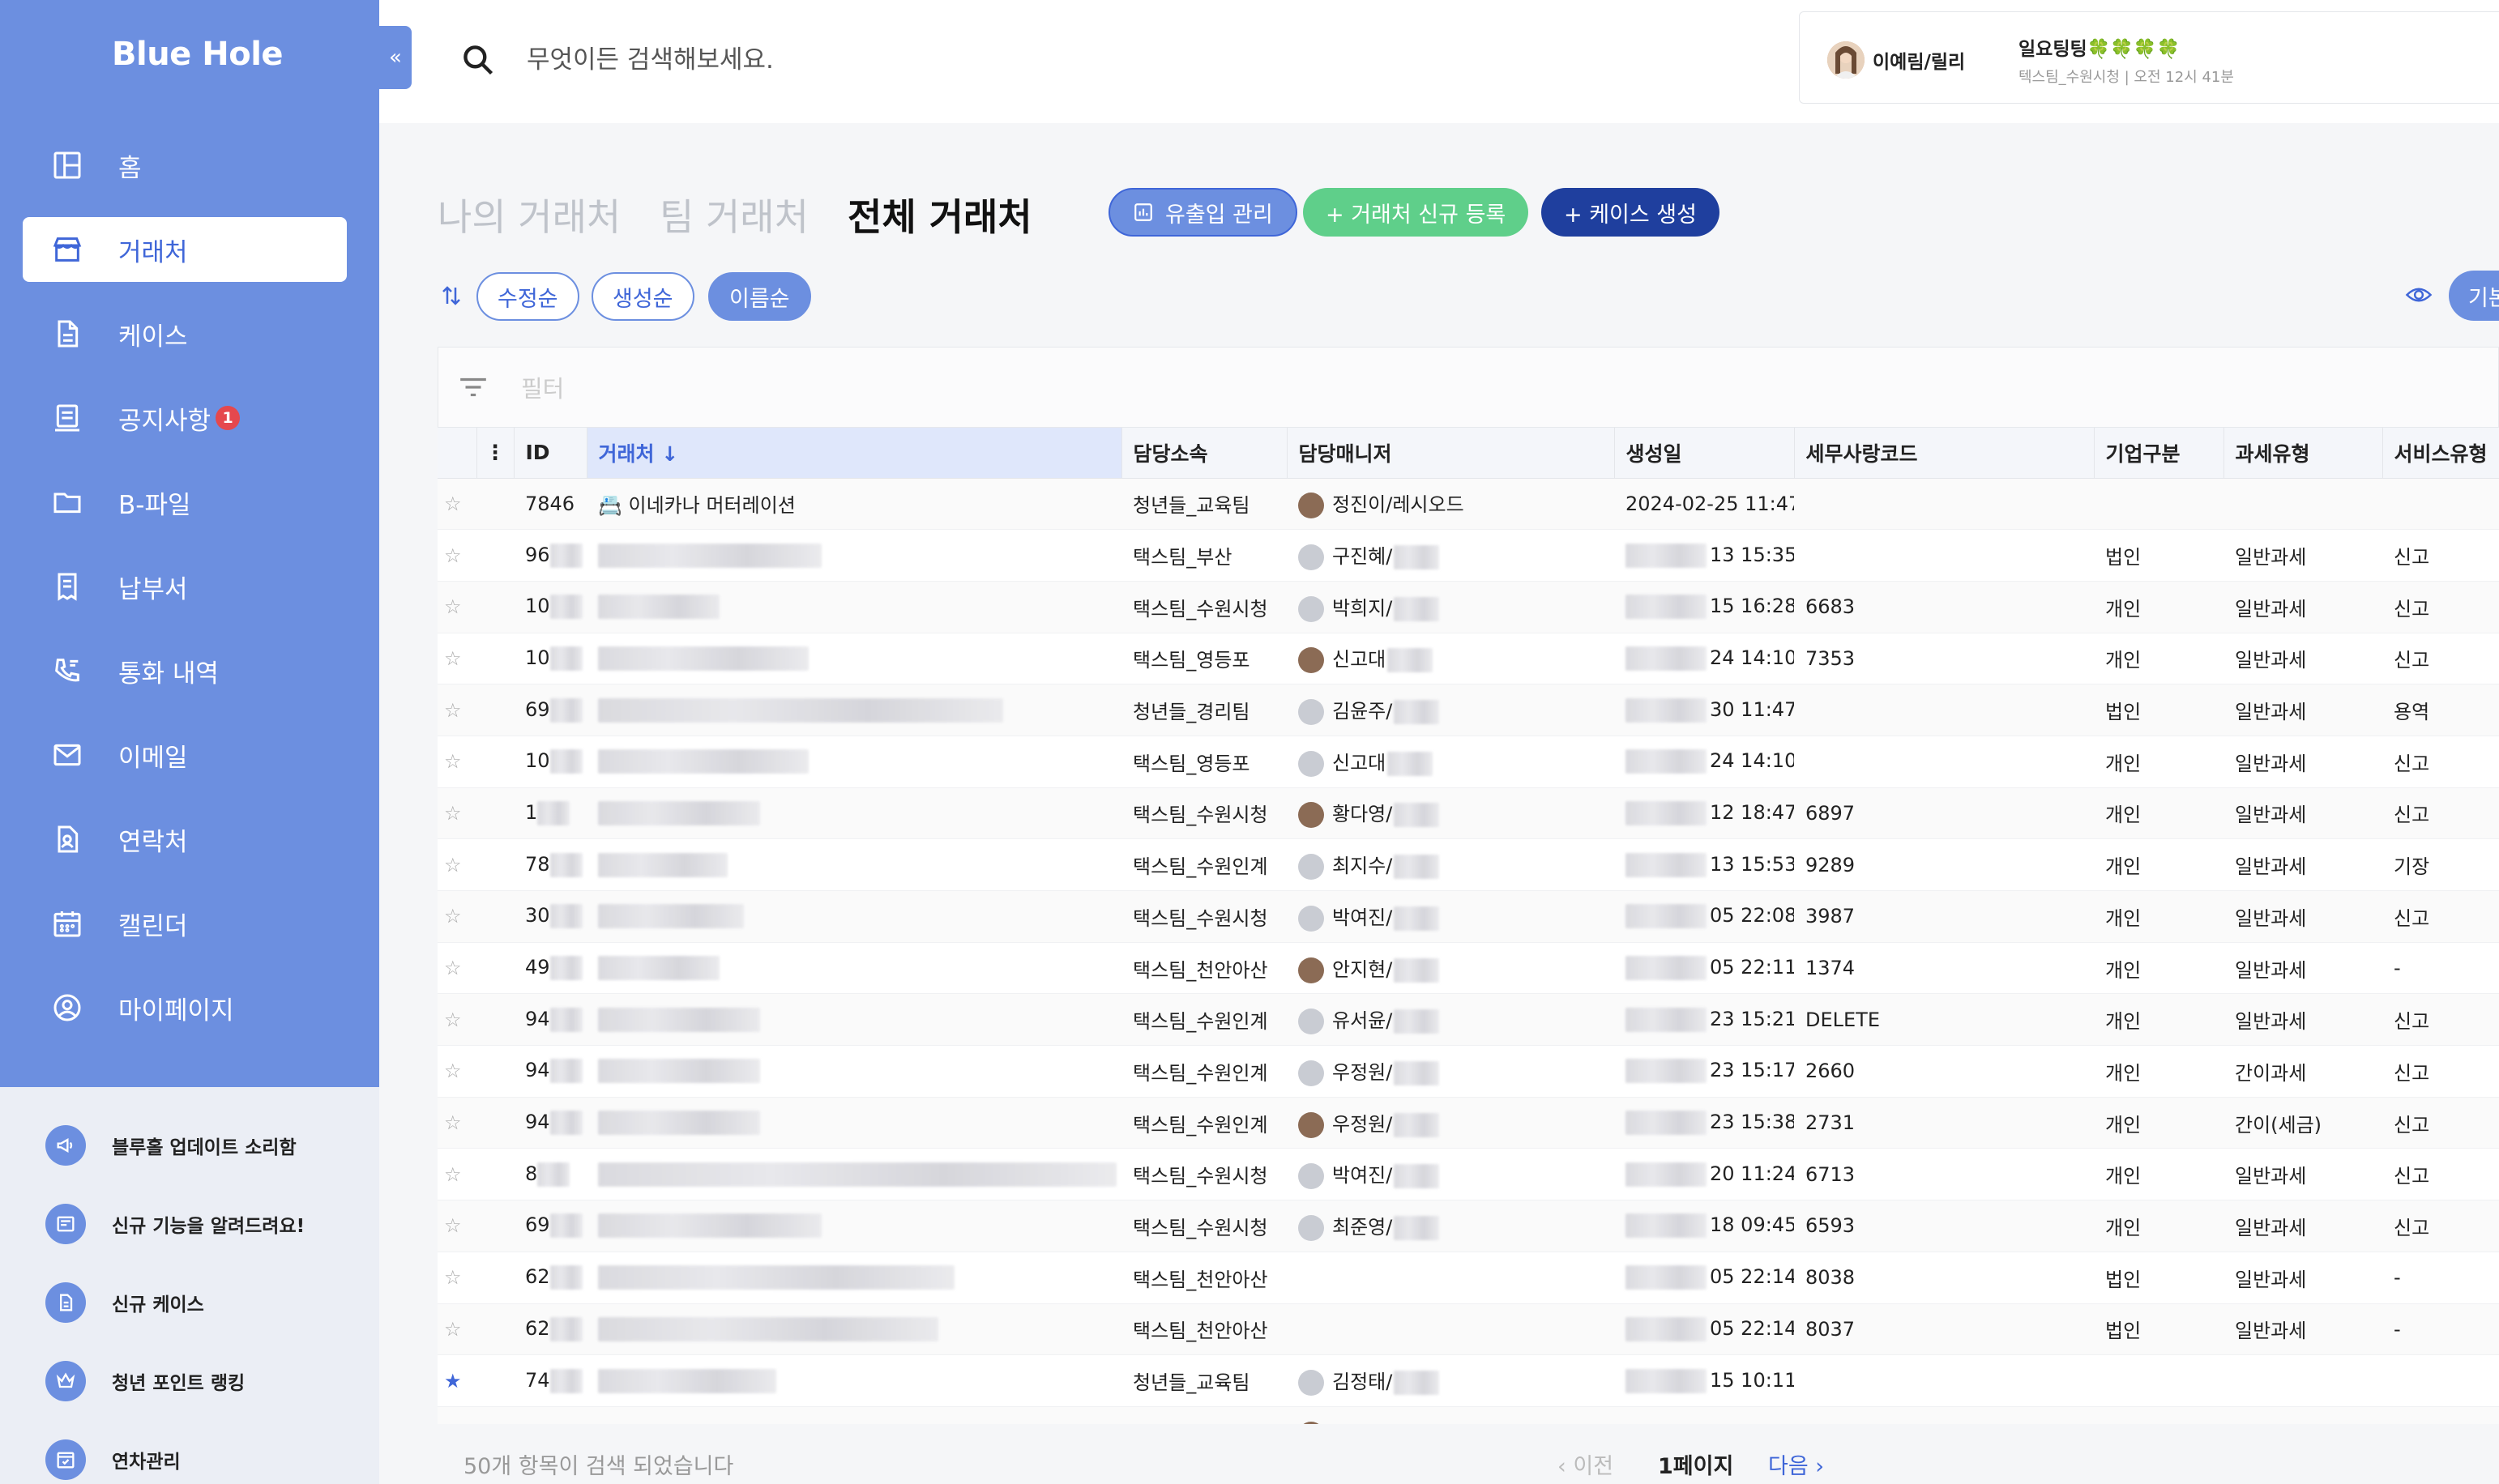  What do you see at coordinates (2159, 453) in the screenshot?
I see `column-company-type: 기업구분` at bounding box center [2159, 453].